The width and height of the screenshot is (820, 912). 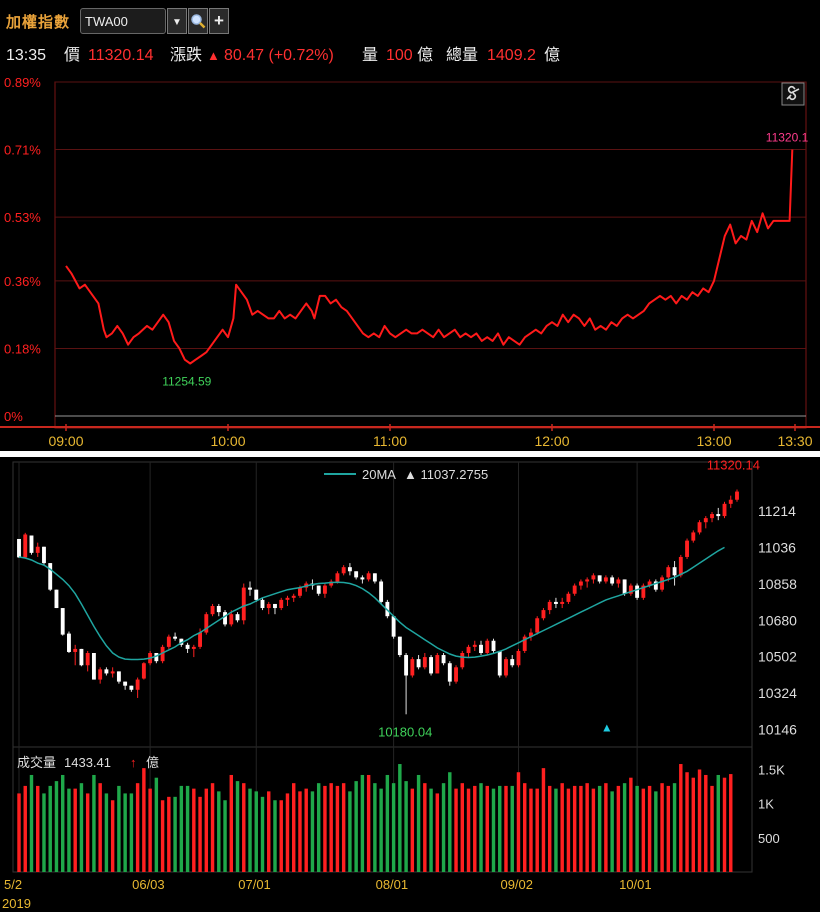 I want to click on volume-tick-label: 1K, so click(x=766, y=804).